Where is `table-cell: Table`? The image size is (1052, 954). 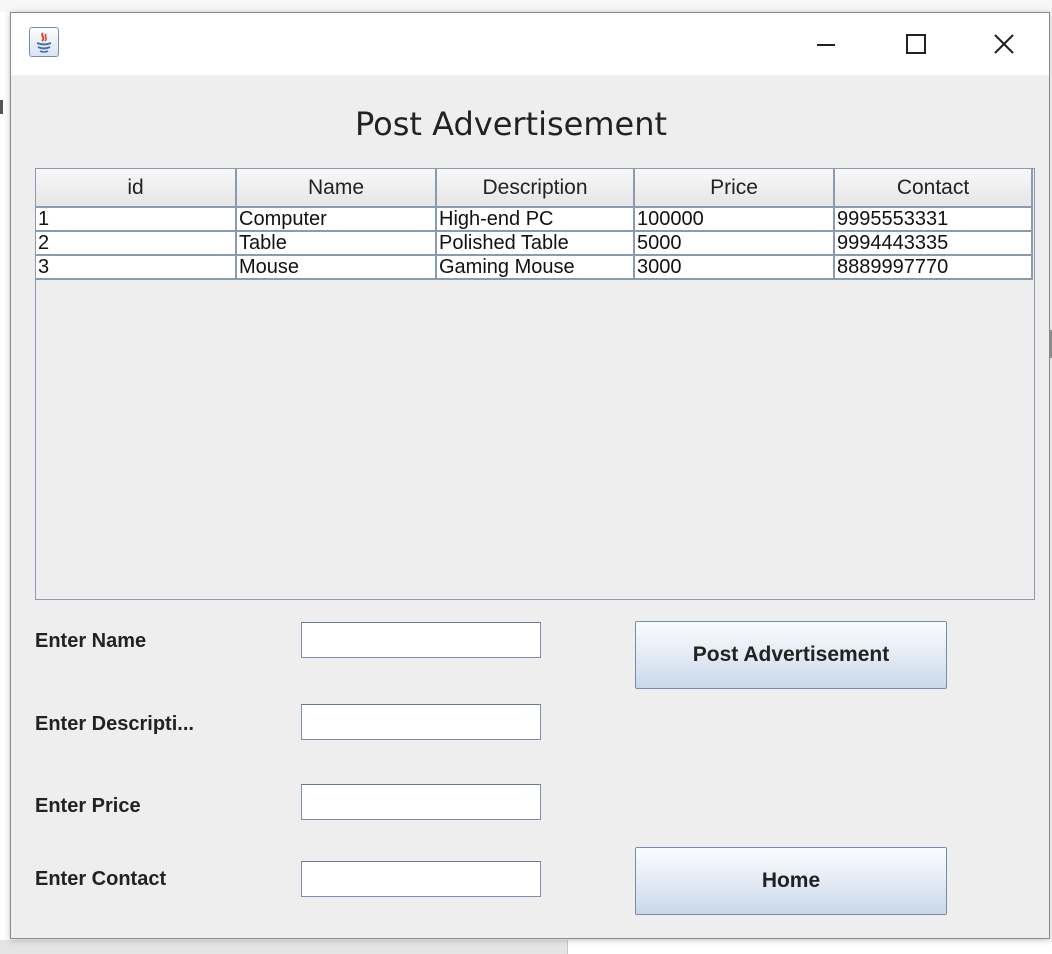
table-cell: Table is located at coordinates (336, 243).